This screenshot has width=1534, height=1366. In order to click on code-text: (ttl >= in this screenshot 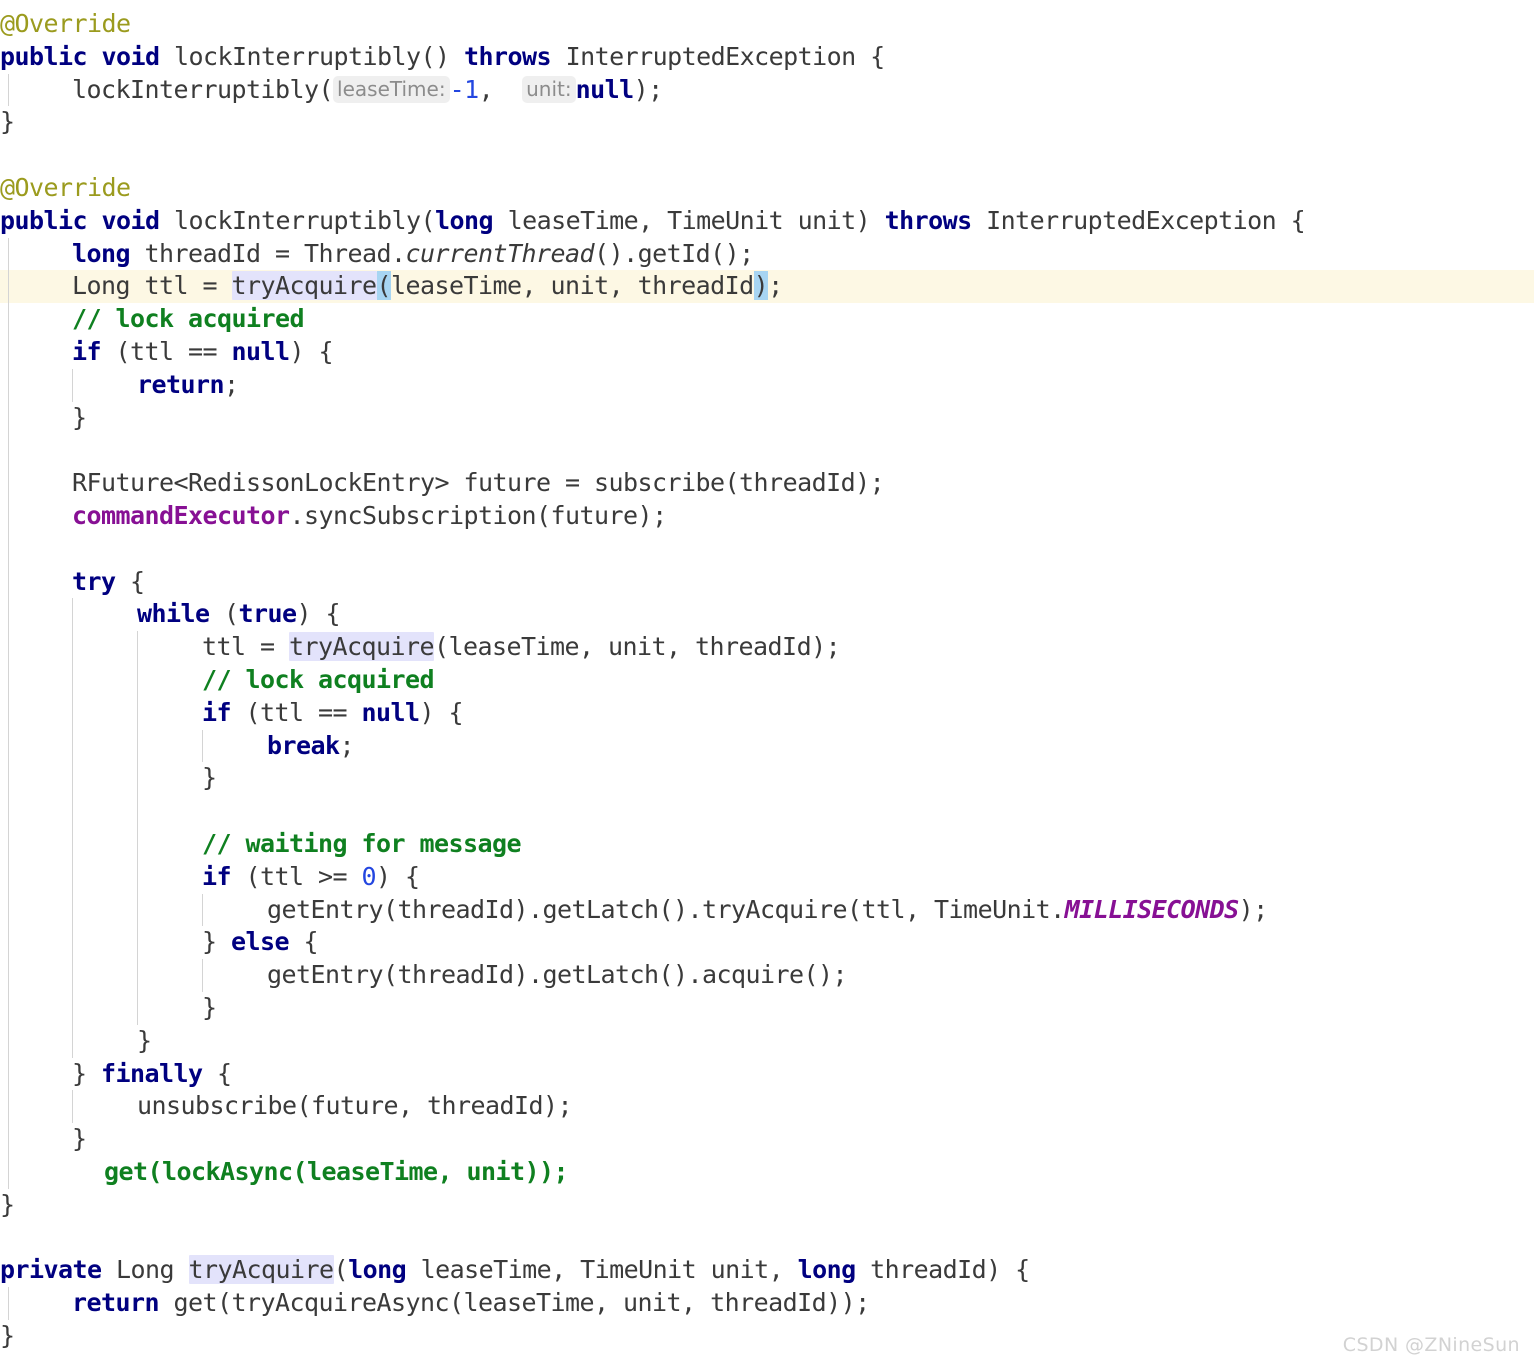, I will do `click(296, 876)`.